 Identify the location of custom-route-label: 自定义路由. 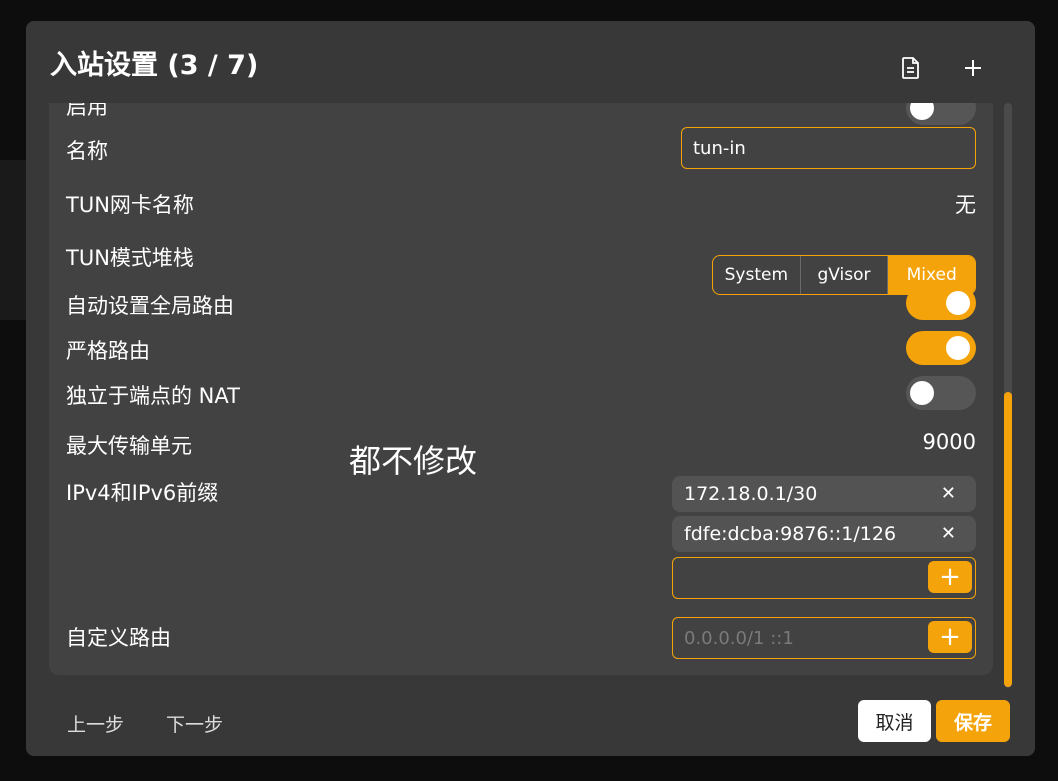
(118, 638).